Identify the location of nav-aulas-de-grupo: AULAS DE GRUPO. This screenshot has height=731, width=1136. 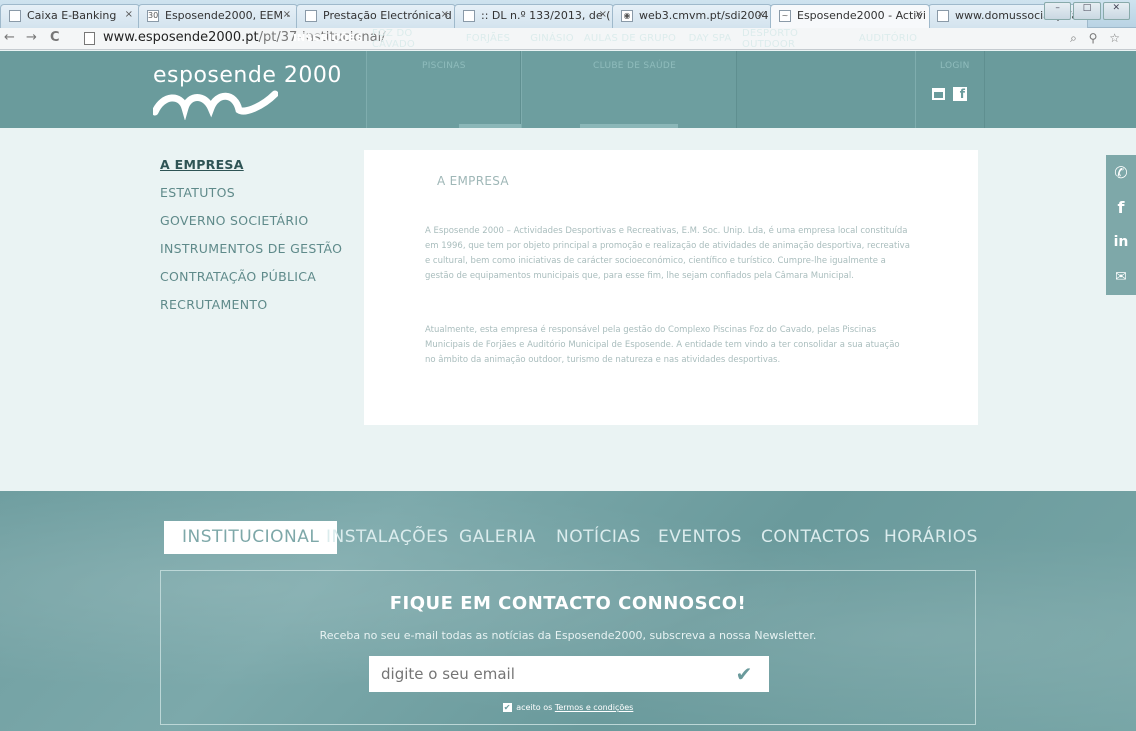
(630, 38).